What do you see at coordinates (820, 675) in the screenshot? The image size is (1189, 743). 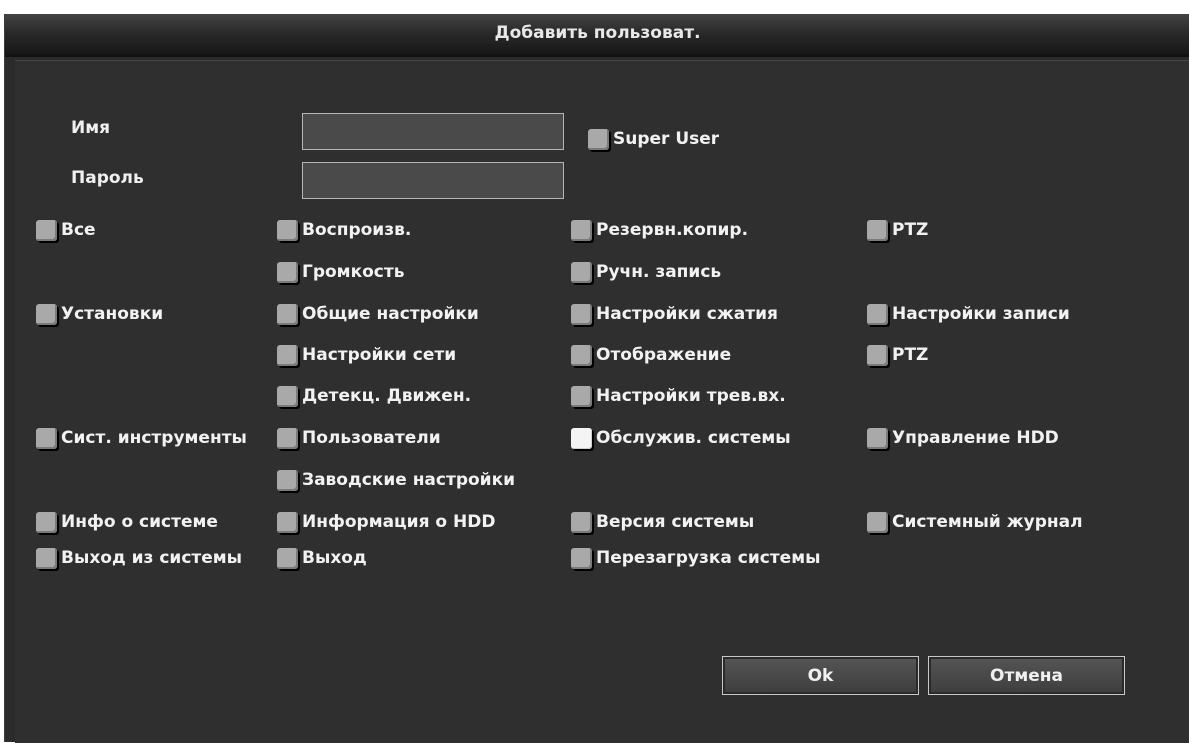 I see `ok-button: Ok` at bounding box center [820, 675].